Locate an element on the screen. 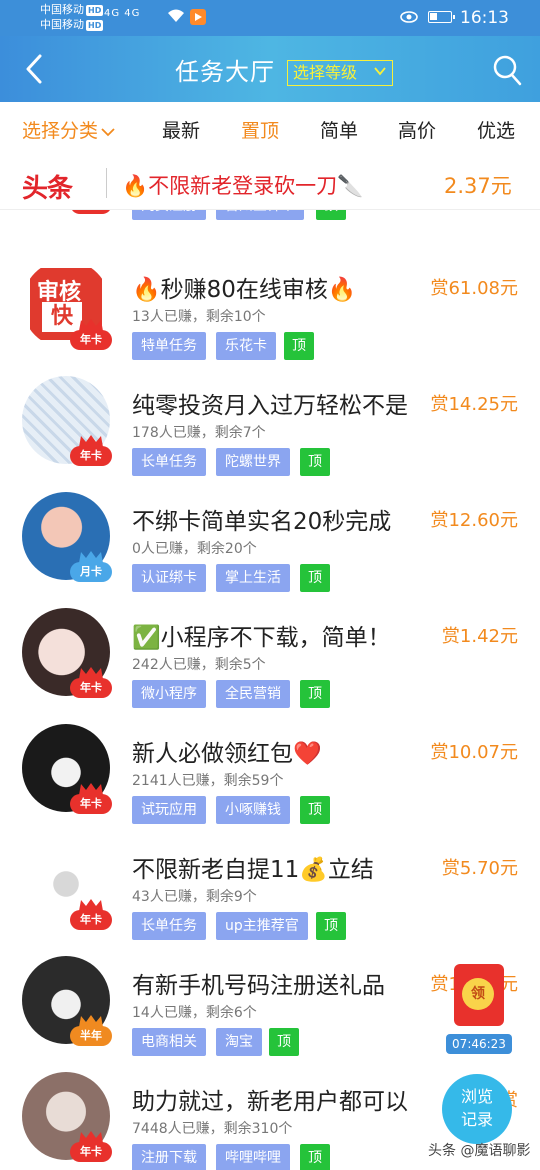 The image size is (540, 1170). banner-price: 2.37元 is located at coordinates (478, 186).